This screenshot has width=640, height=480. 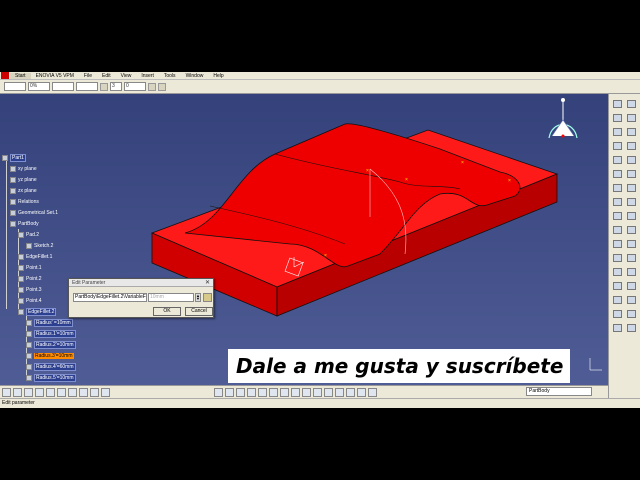 I want to click on multi-view-icon, so click(x=295, y=392).